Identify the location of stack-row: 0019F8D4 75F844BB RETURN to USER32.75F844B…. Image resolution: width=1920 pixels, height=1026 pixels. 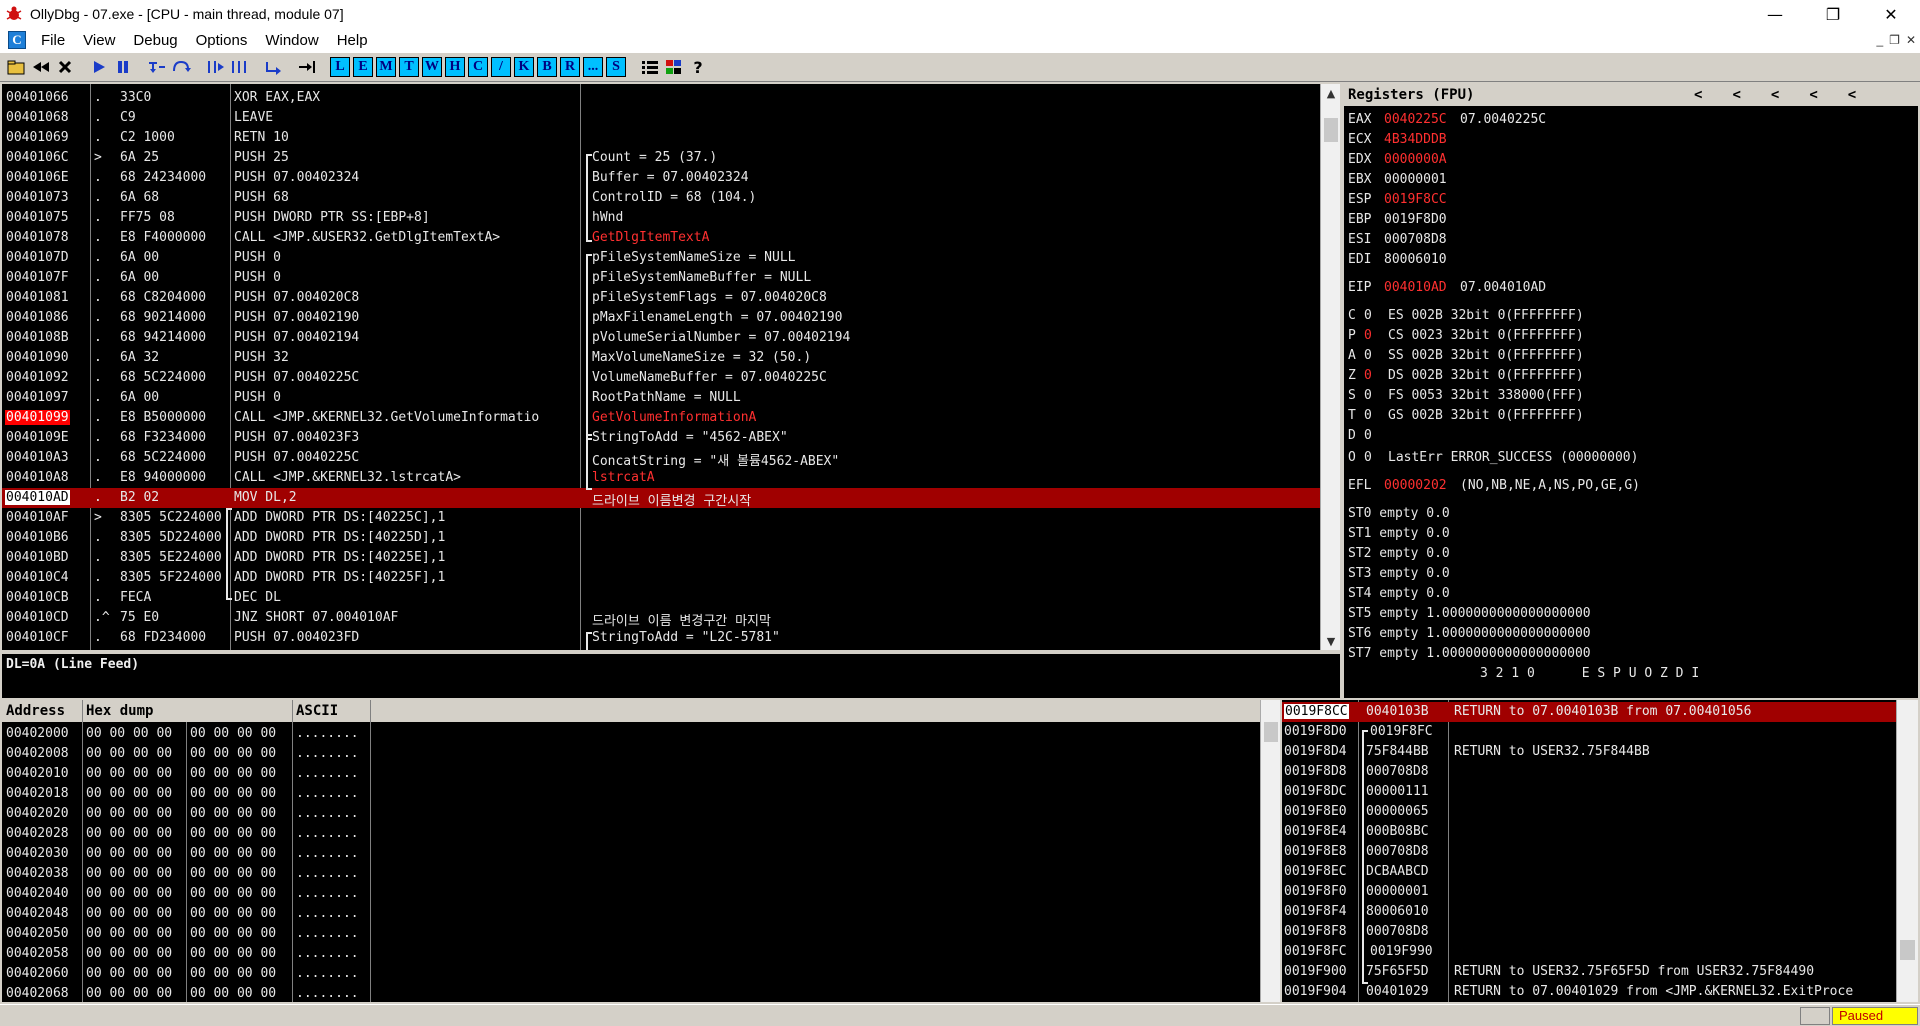
(1589, 752).